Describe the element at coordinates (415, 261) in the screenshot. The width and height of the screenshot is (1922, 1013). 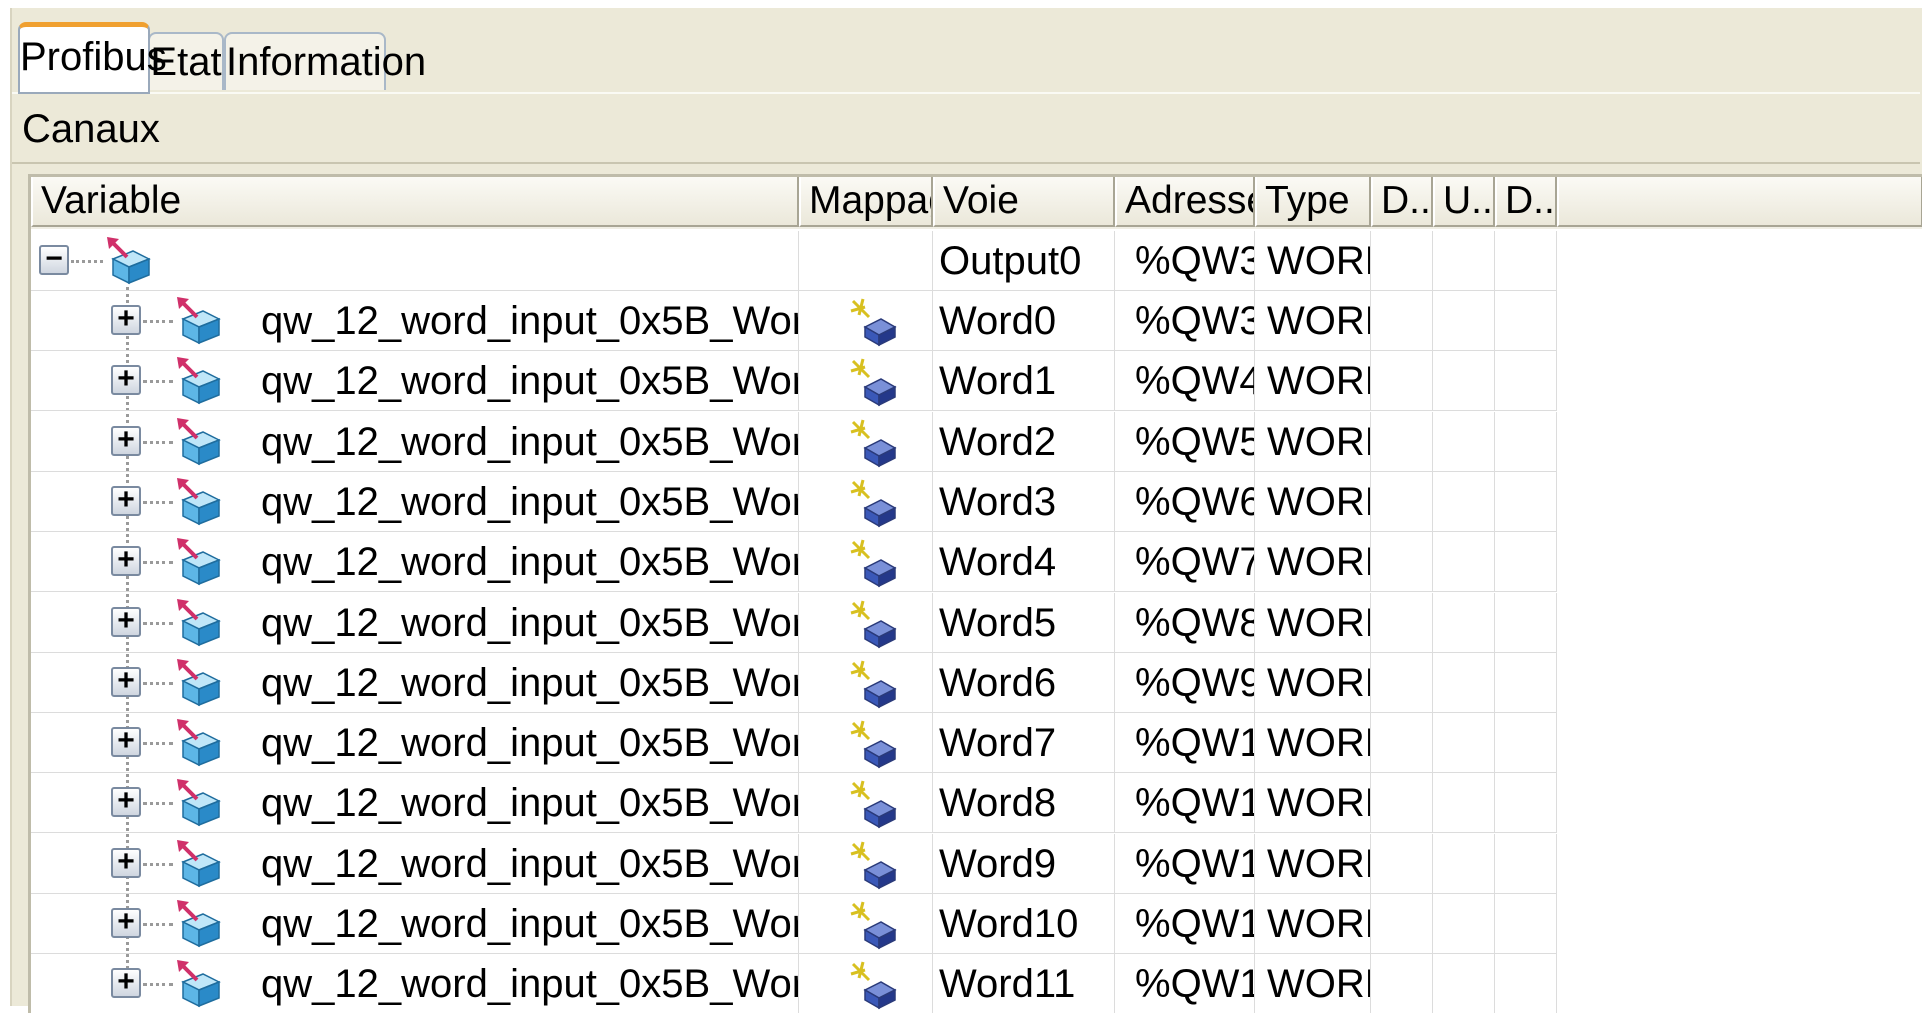
I see `variable-cell: −` at that location.